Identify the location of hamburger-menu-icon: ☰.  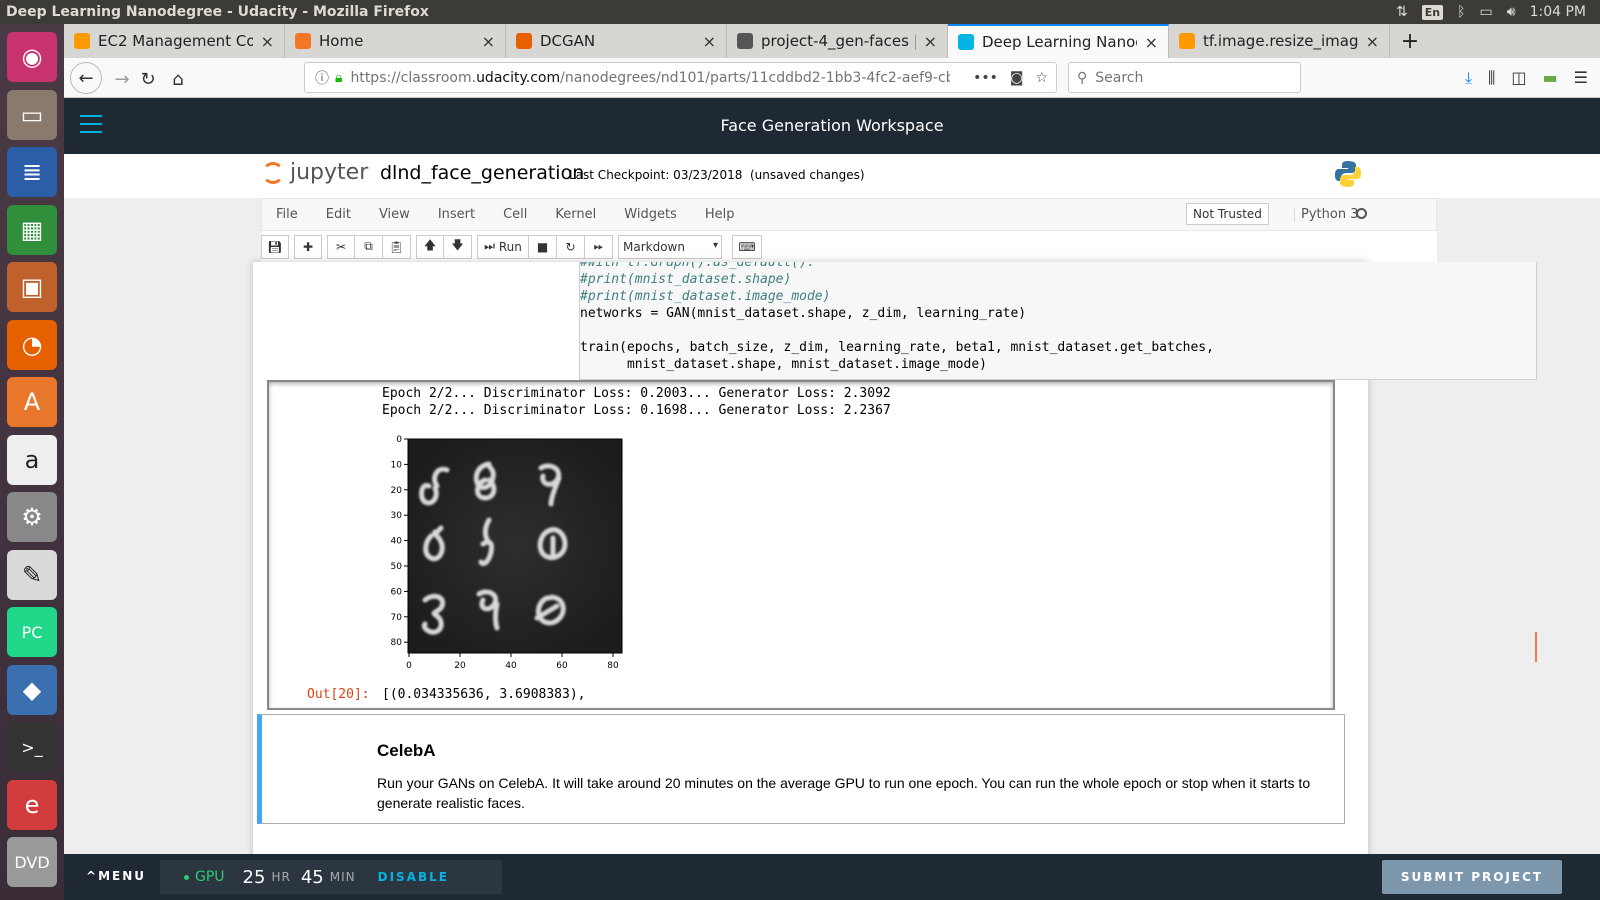
(1581, 78).